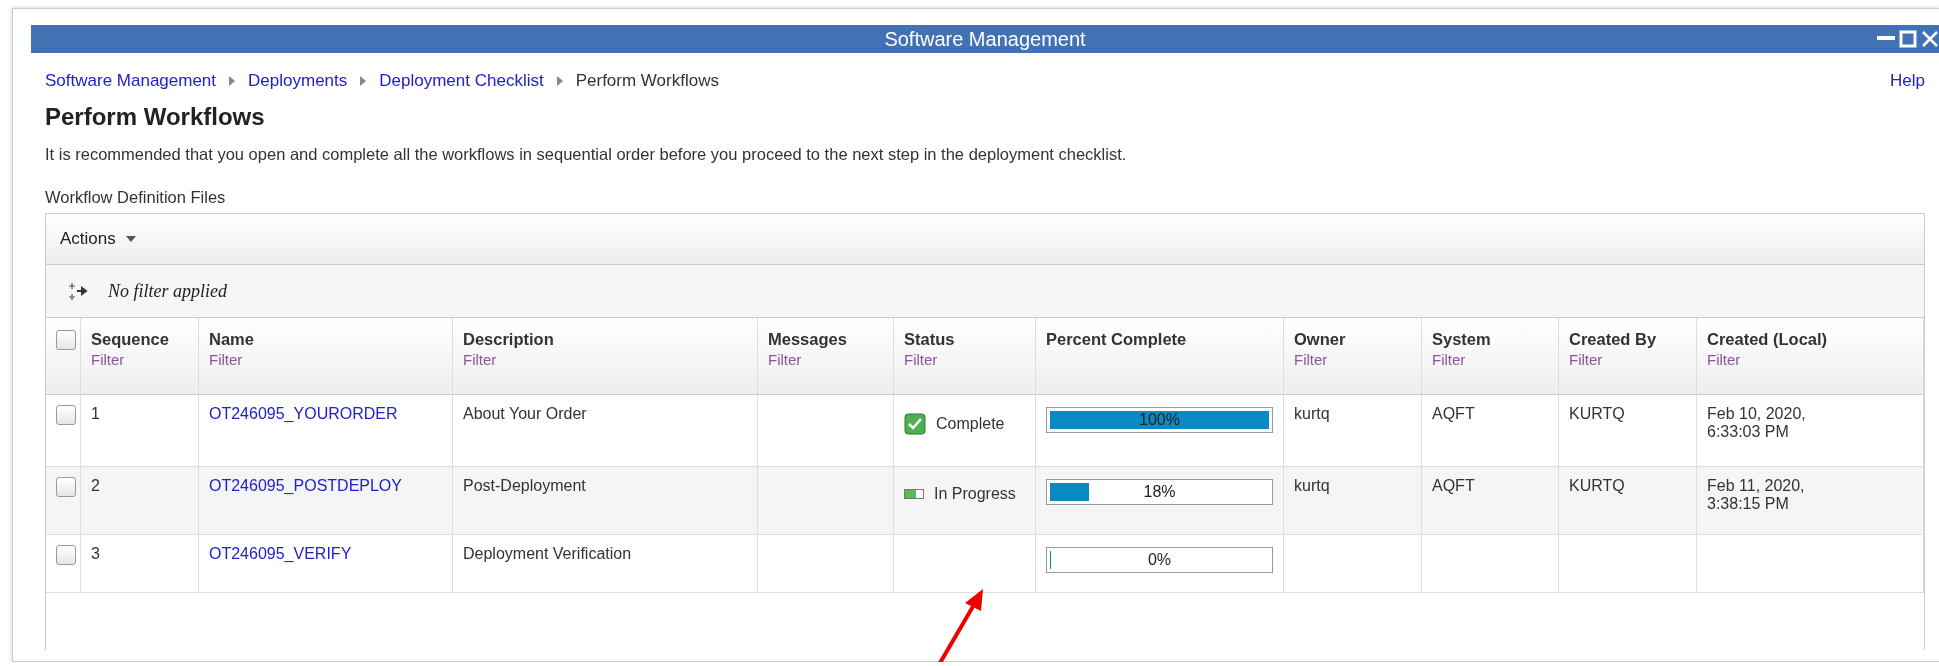 Image resolution: width=1939 pixels, height=666 pixels. What do you see at coordinates (461, 81) in the screenshot?
I see `breadcrumb-link: Deployment Checklist` at bounding box center [461, 81].